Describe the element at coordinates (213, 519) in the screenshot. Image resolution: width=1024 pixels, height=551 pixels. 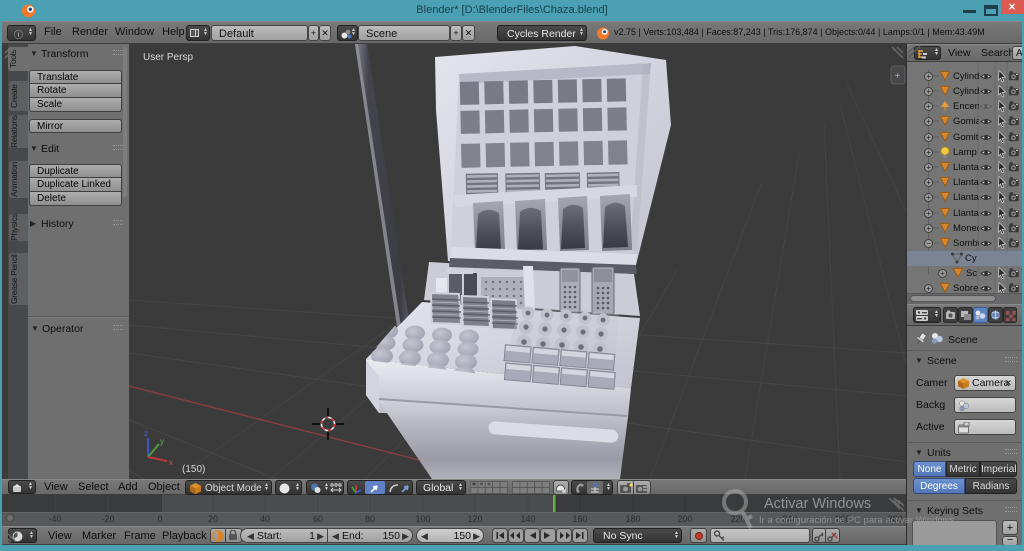
I see `svg-text: 20` at that location.